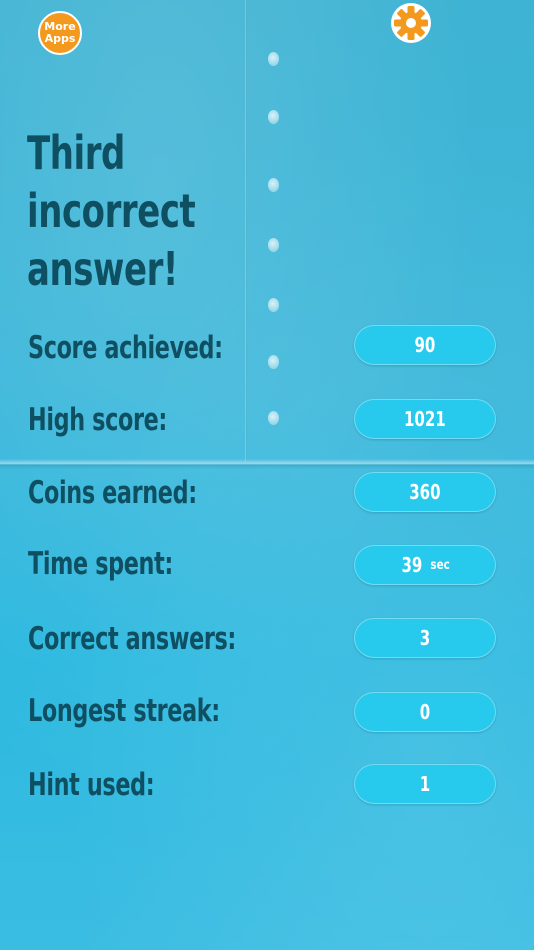  Describe the element at coordinates (100, 564) in the screenshot. I see `stat-label-time: Time spent:` at that location.